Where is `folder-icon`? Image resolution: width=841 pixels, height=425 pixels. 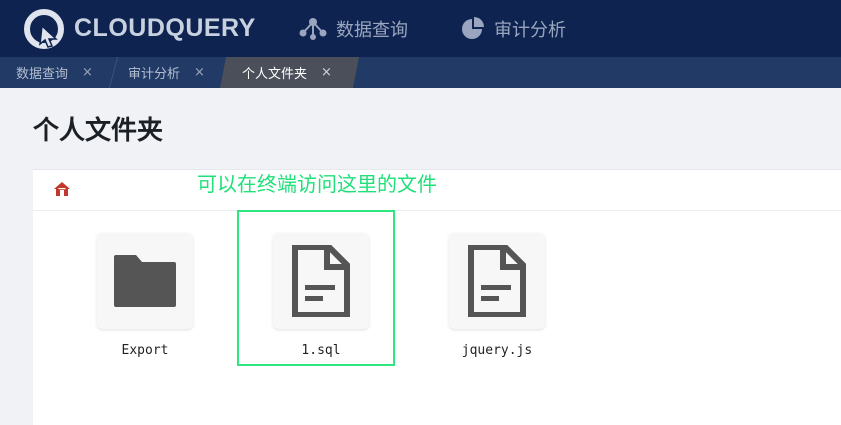 folder-icon is located at coordinates (145, 281).